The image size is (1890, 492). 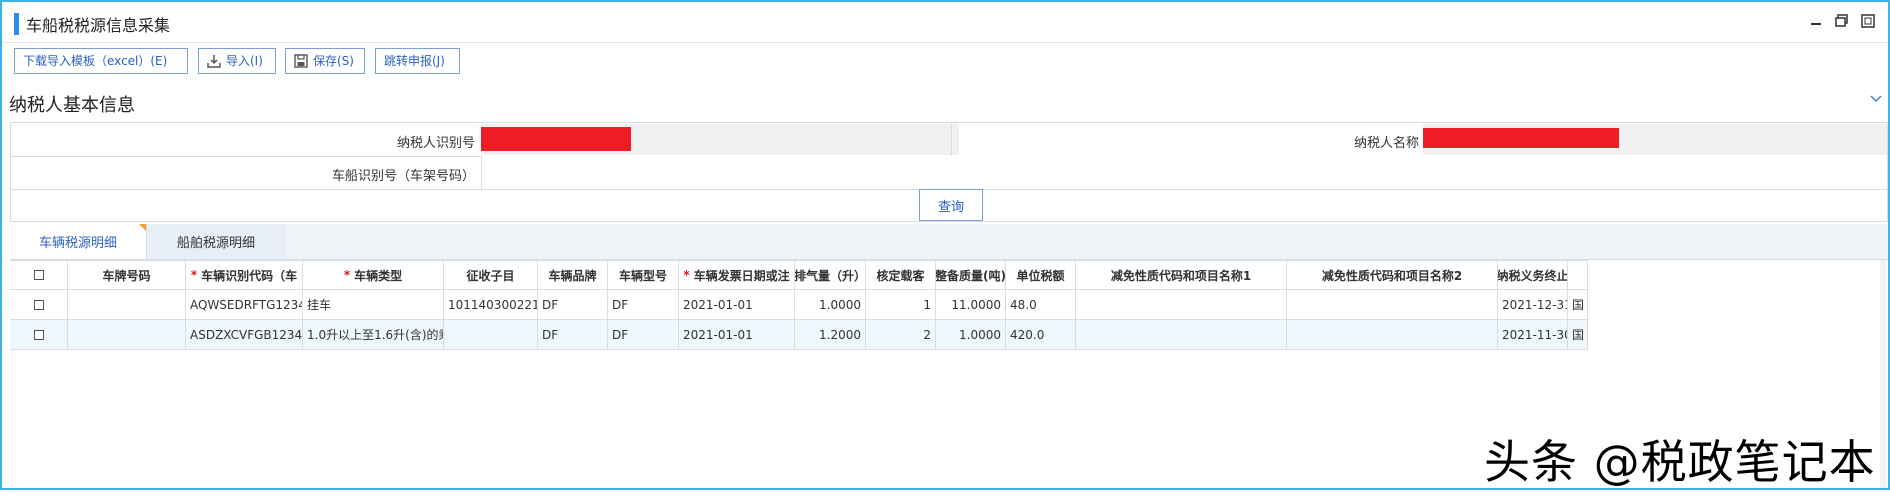 What do you see at coordinates (301, 61) in the screenshot?
I see `save-icon` at bounding box center [301, 61].